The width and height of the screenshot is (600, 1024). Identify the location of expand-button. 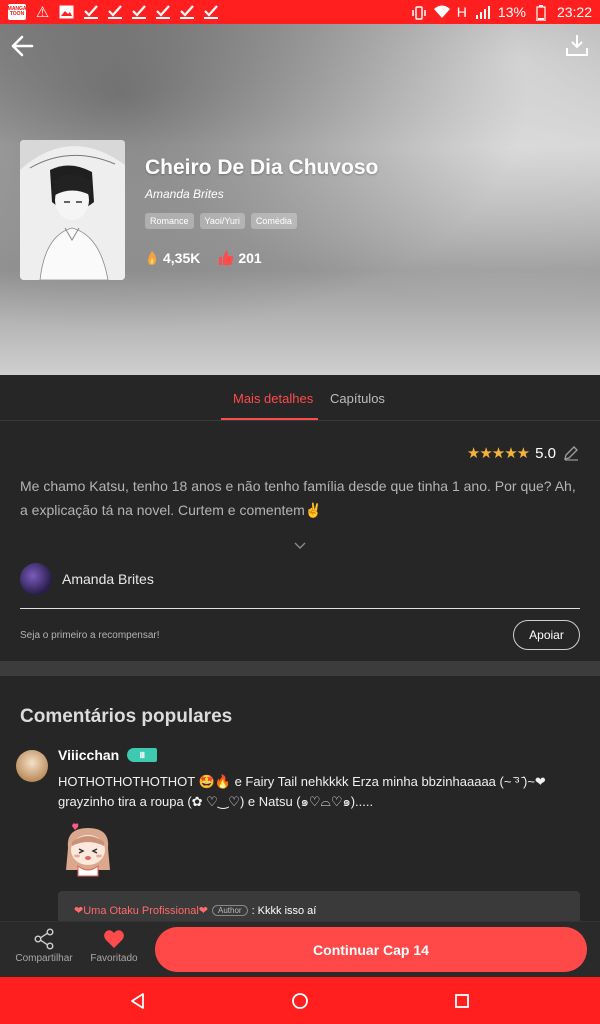
(300, 544).